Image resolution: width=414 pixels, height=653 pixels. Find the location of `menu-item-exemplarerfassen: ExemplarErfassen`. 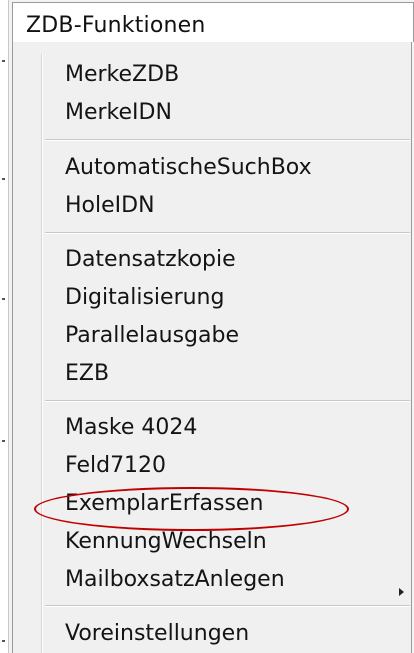

menu-item-exemplarerfassen: ExemplarErfassen is located at coordinates (164, 503).